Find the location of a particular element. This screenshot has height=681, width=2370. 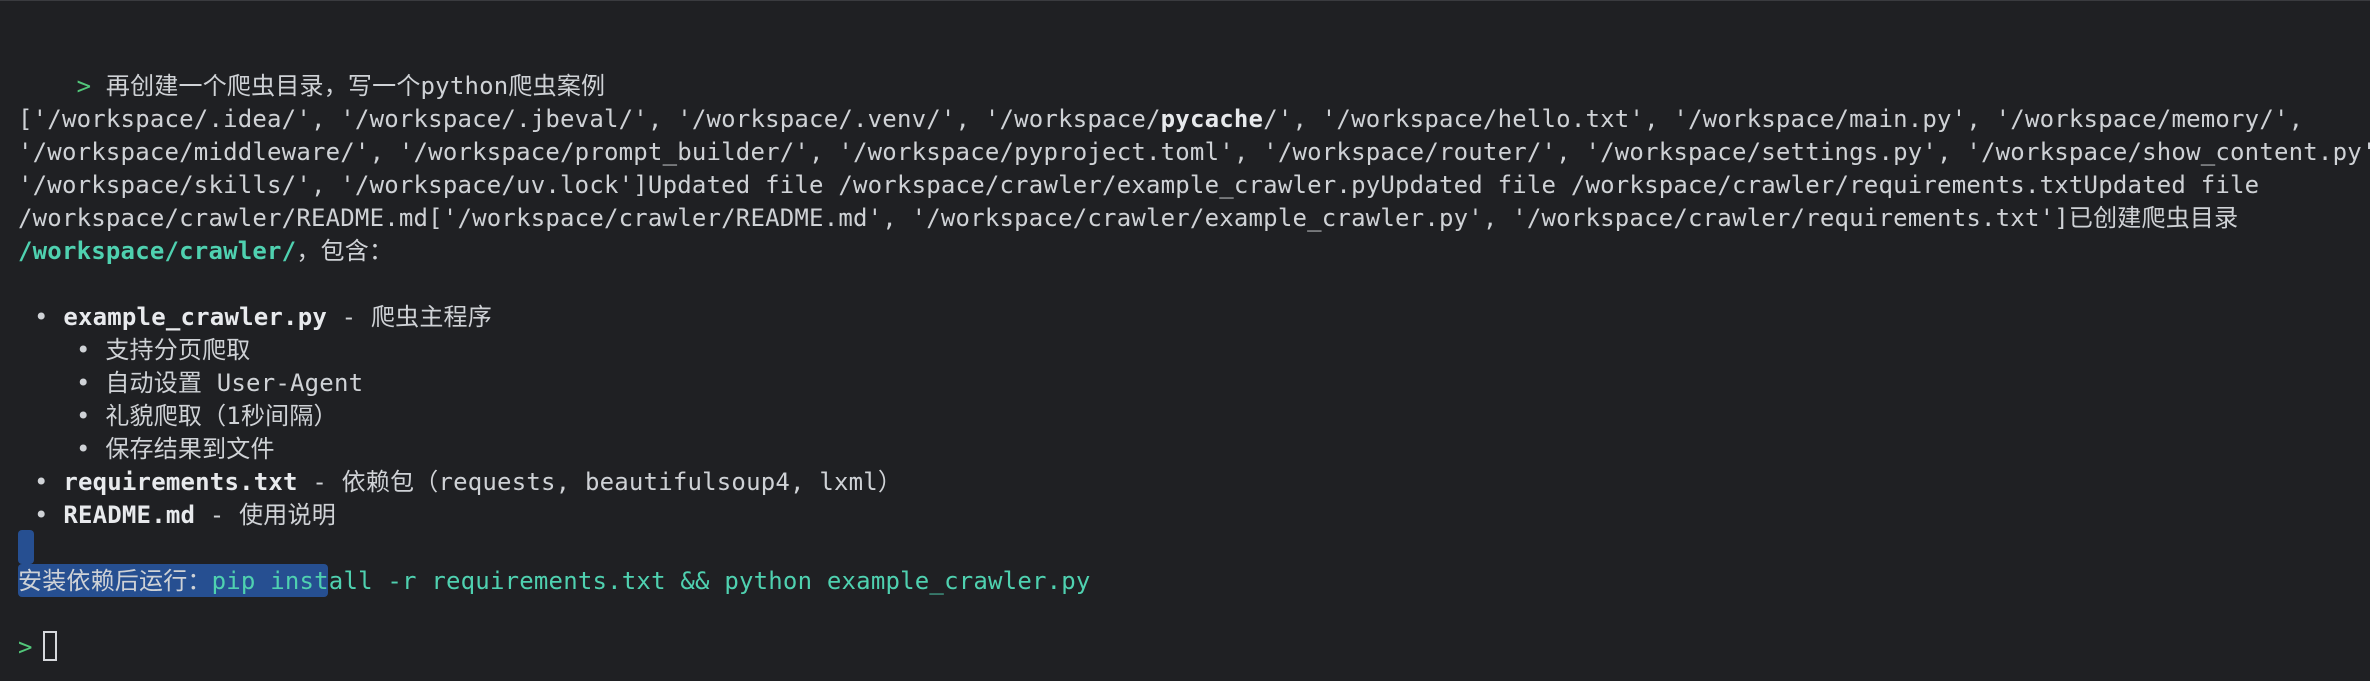

install-label: 安装依赖后运行： is located at coordinates (115, 581).